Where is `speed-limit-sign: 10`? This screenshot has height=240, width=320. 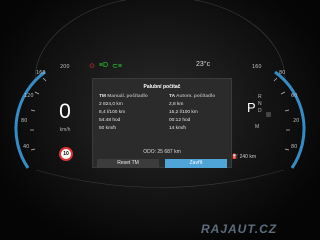
speed-limit-sign: 10 is located at coordinates (66, 154).